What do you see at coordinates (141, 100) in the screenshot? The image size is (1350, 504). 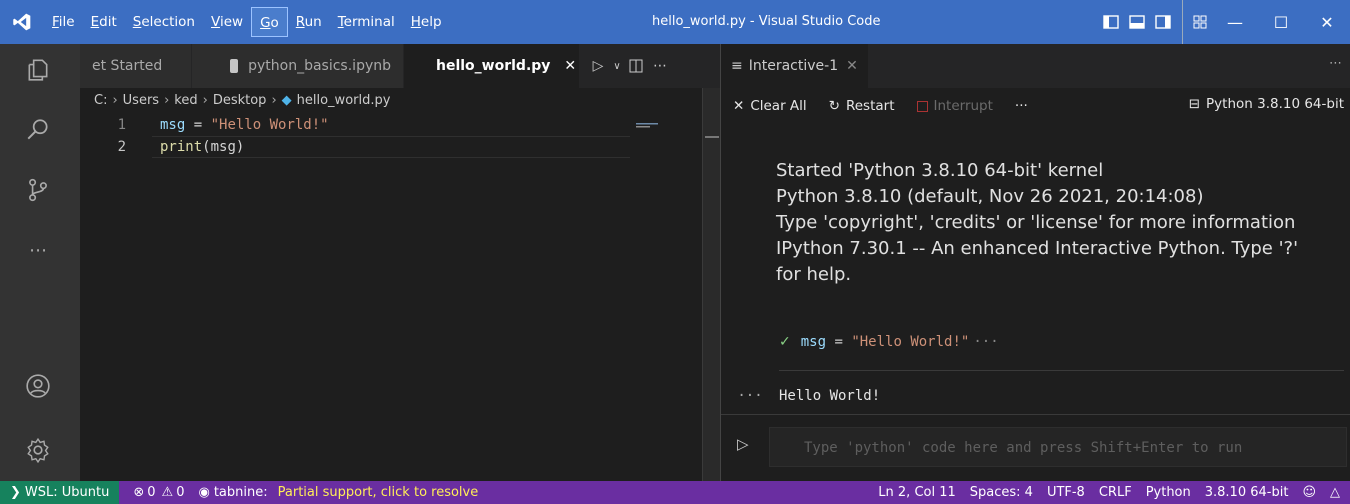 I see `breadcrumb-users: Users` at bounding box center [141, 100].